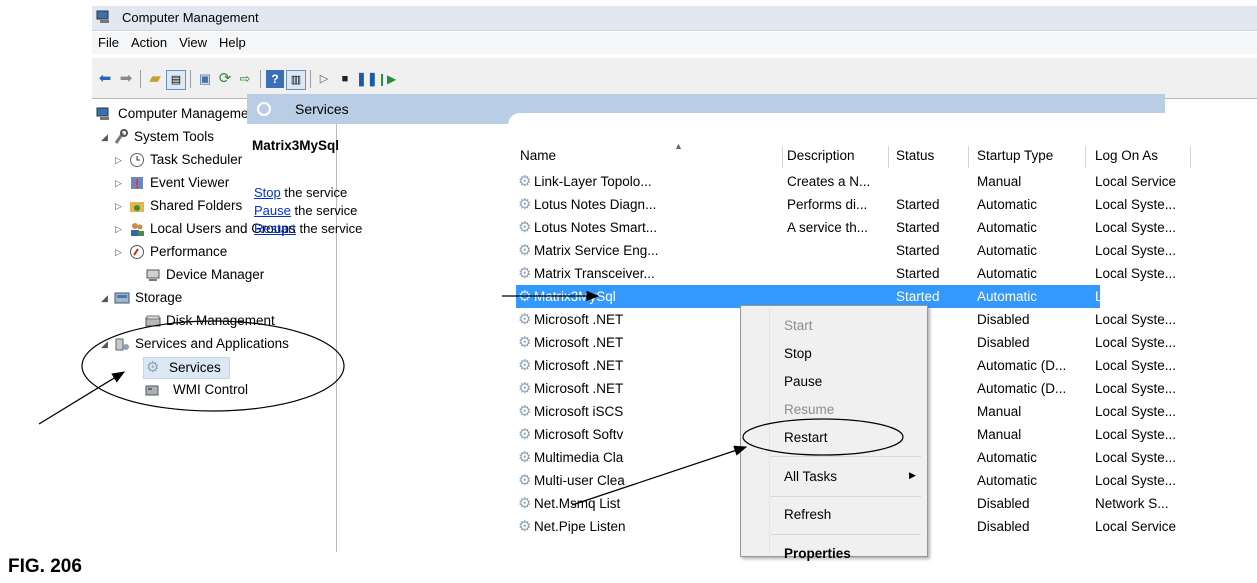  What do you see at coordinates (213, 366) in the screenshot?
I see `highlight-ellipse-services` at bounding box center [213, 366].